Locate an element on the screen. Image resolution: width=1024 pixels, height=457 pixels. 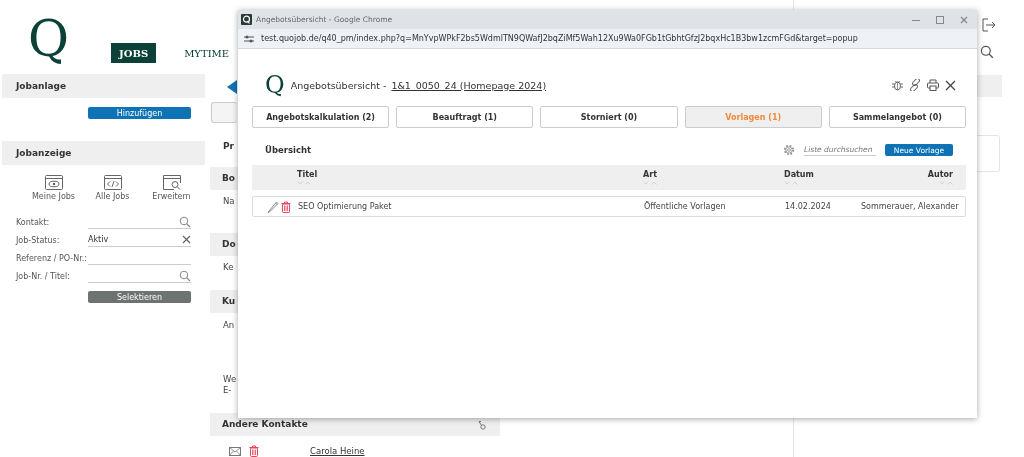
column-header: Titel is located at coordinates (307, 174).